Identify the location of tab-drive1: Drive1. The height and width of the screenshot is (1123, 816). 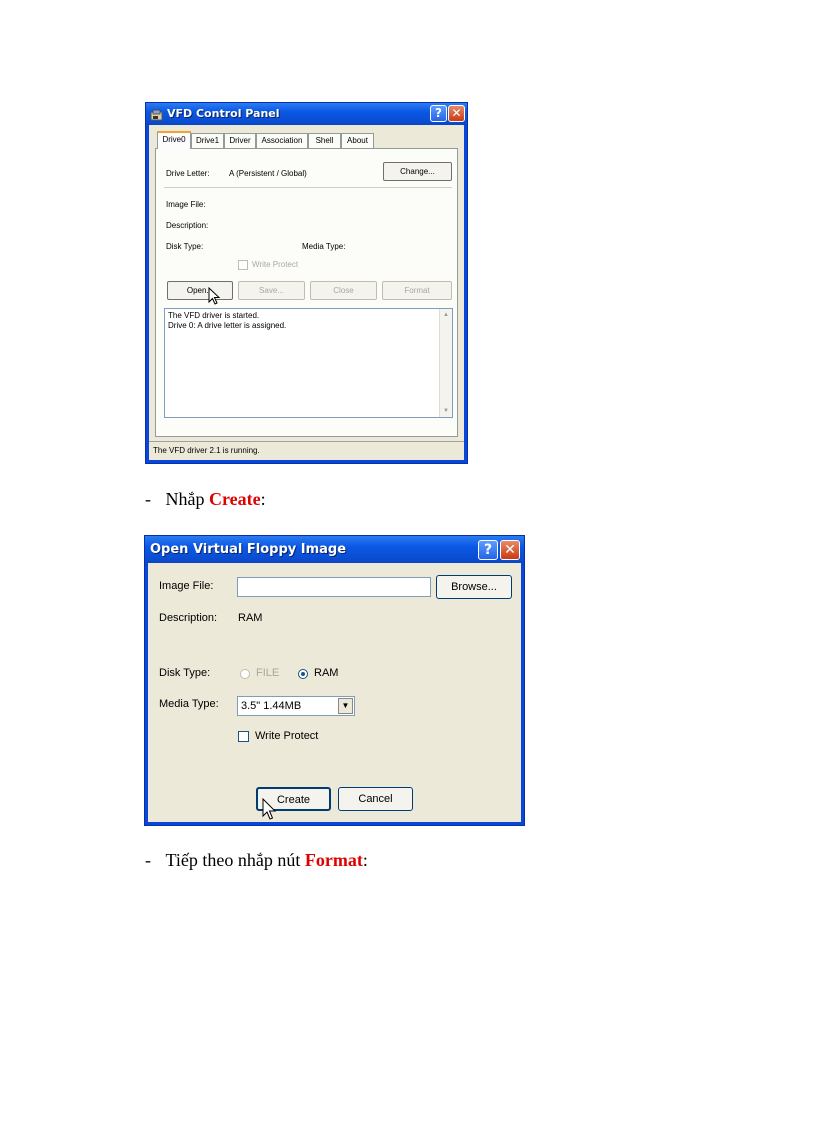
(207, 140).